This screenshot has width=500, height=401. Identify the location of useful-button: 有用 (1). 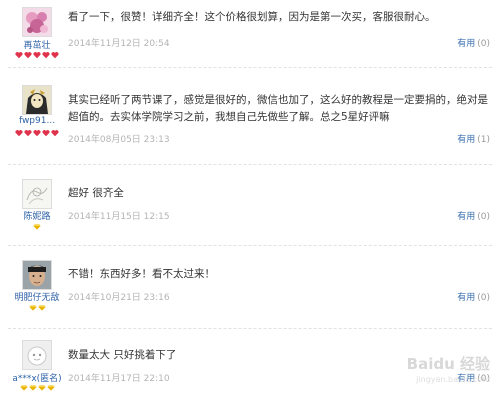
(473, 138).